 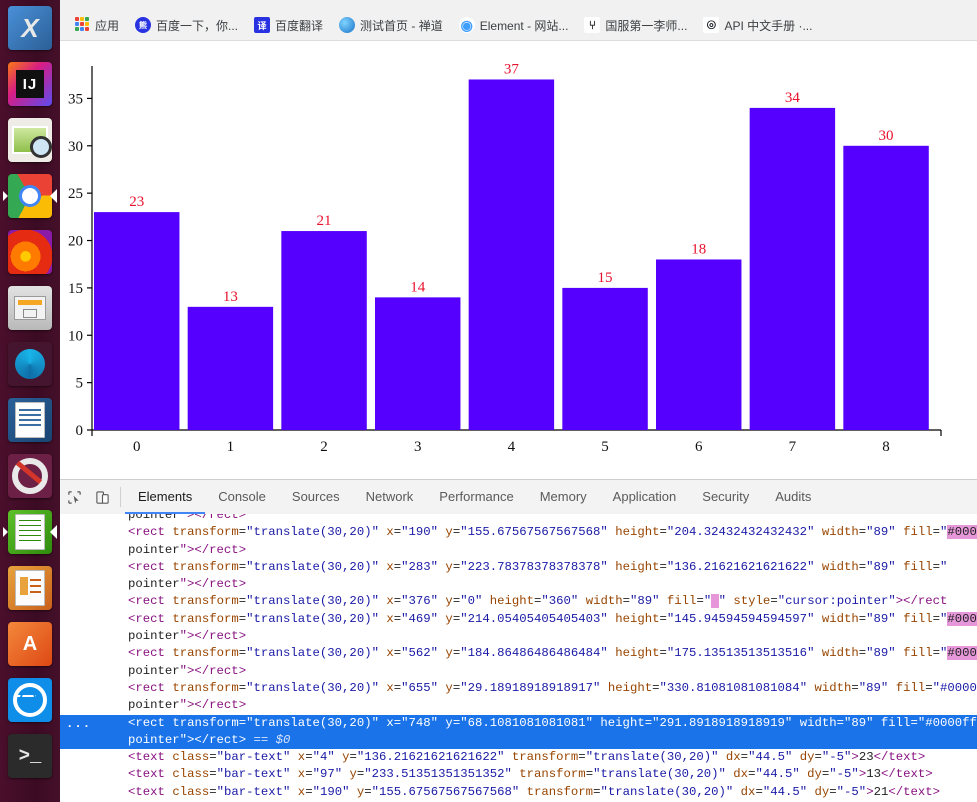 I want to click on code-token-tag: rect, so click(x=150, y=722).